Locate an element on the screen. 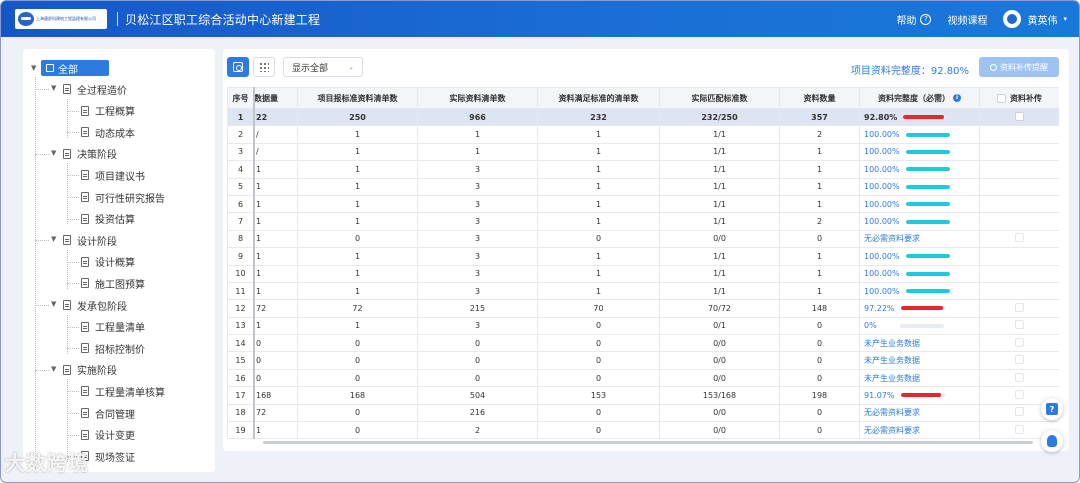 The width and height of the screenshot is (1080, 483). table-cell-b: 216 is located at coordinates (477, 413).